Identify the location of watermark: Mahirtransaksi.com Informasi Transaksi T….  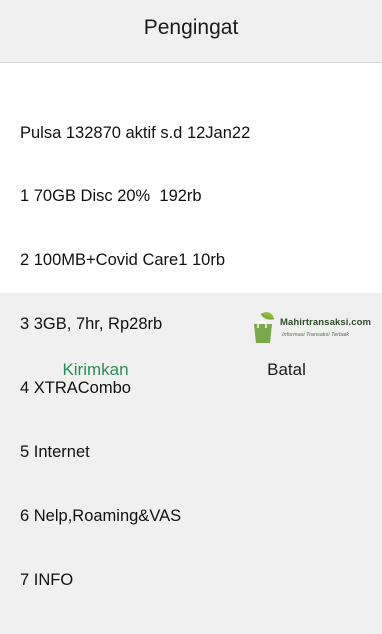
(315, 328).